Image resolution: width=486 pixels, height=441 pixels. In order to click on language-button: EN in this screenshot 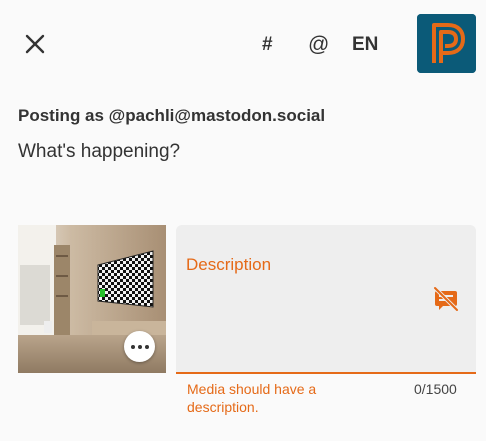, I will do `click(365, 45)`.